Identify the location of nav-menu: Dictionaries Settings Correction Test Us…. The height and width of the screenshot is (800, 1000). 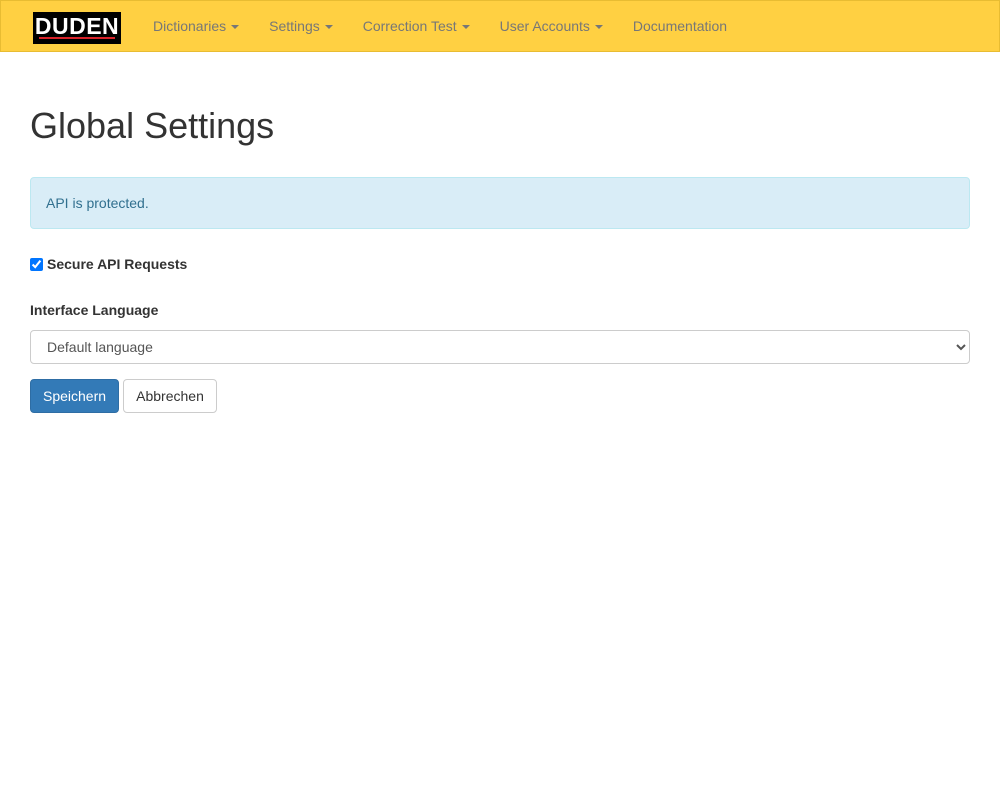
(440, 26).